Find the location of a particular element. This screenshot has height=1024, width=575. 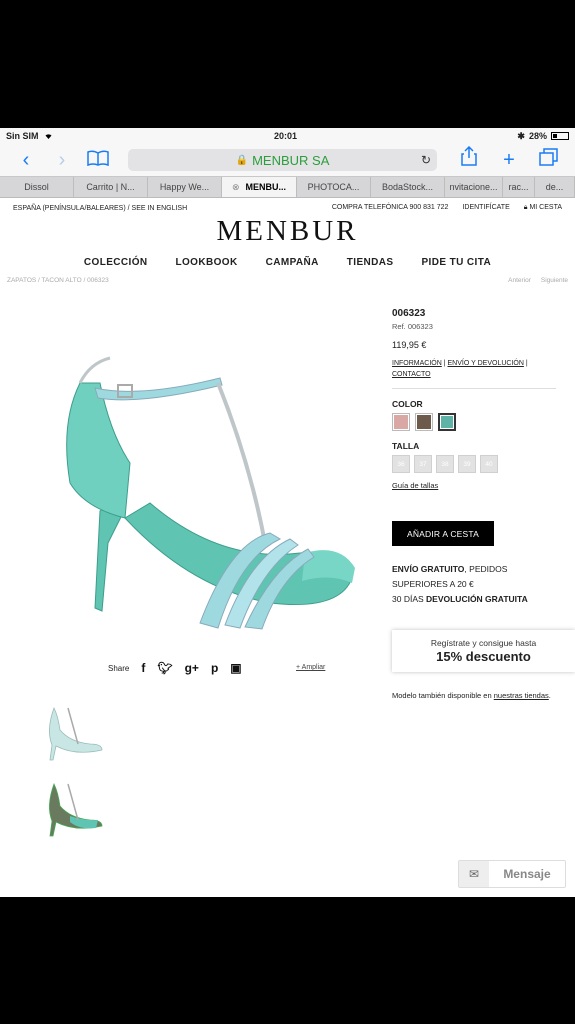

battery-icon is located at coordinates (559, 136).